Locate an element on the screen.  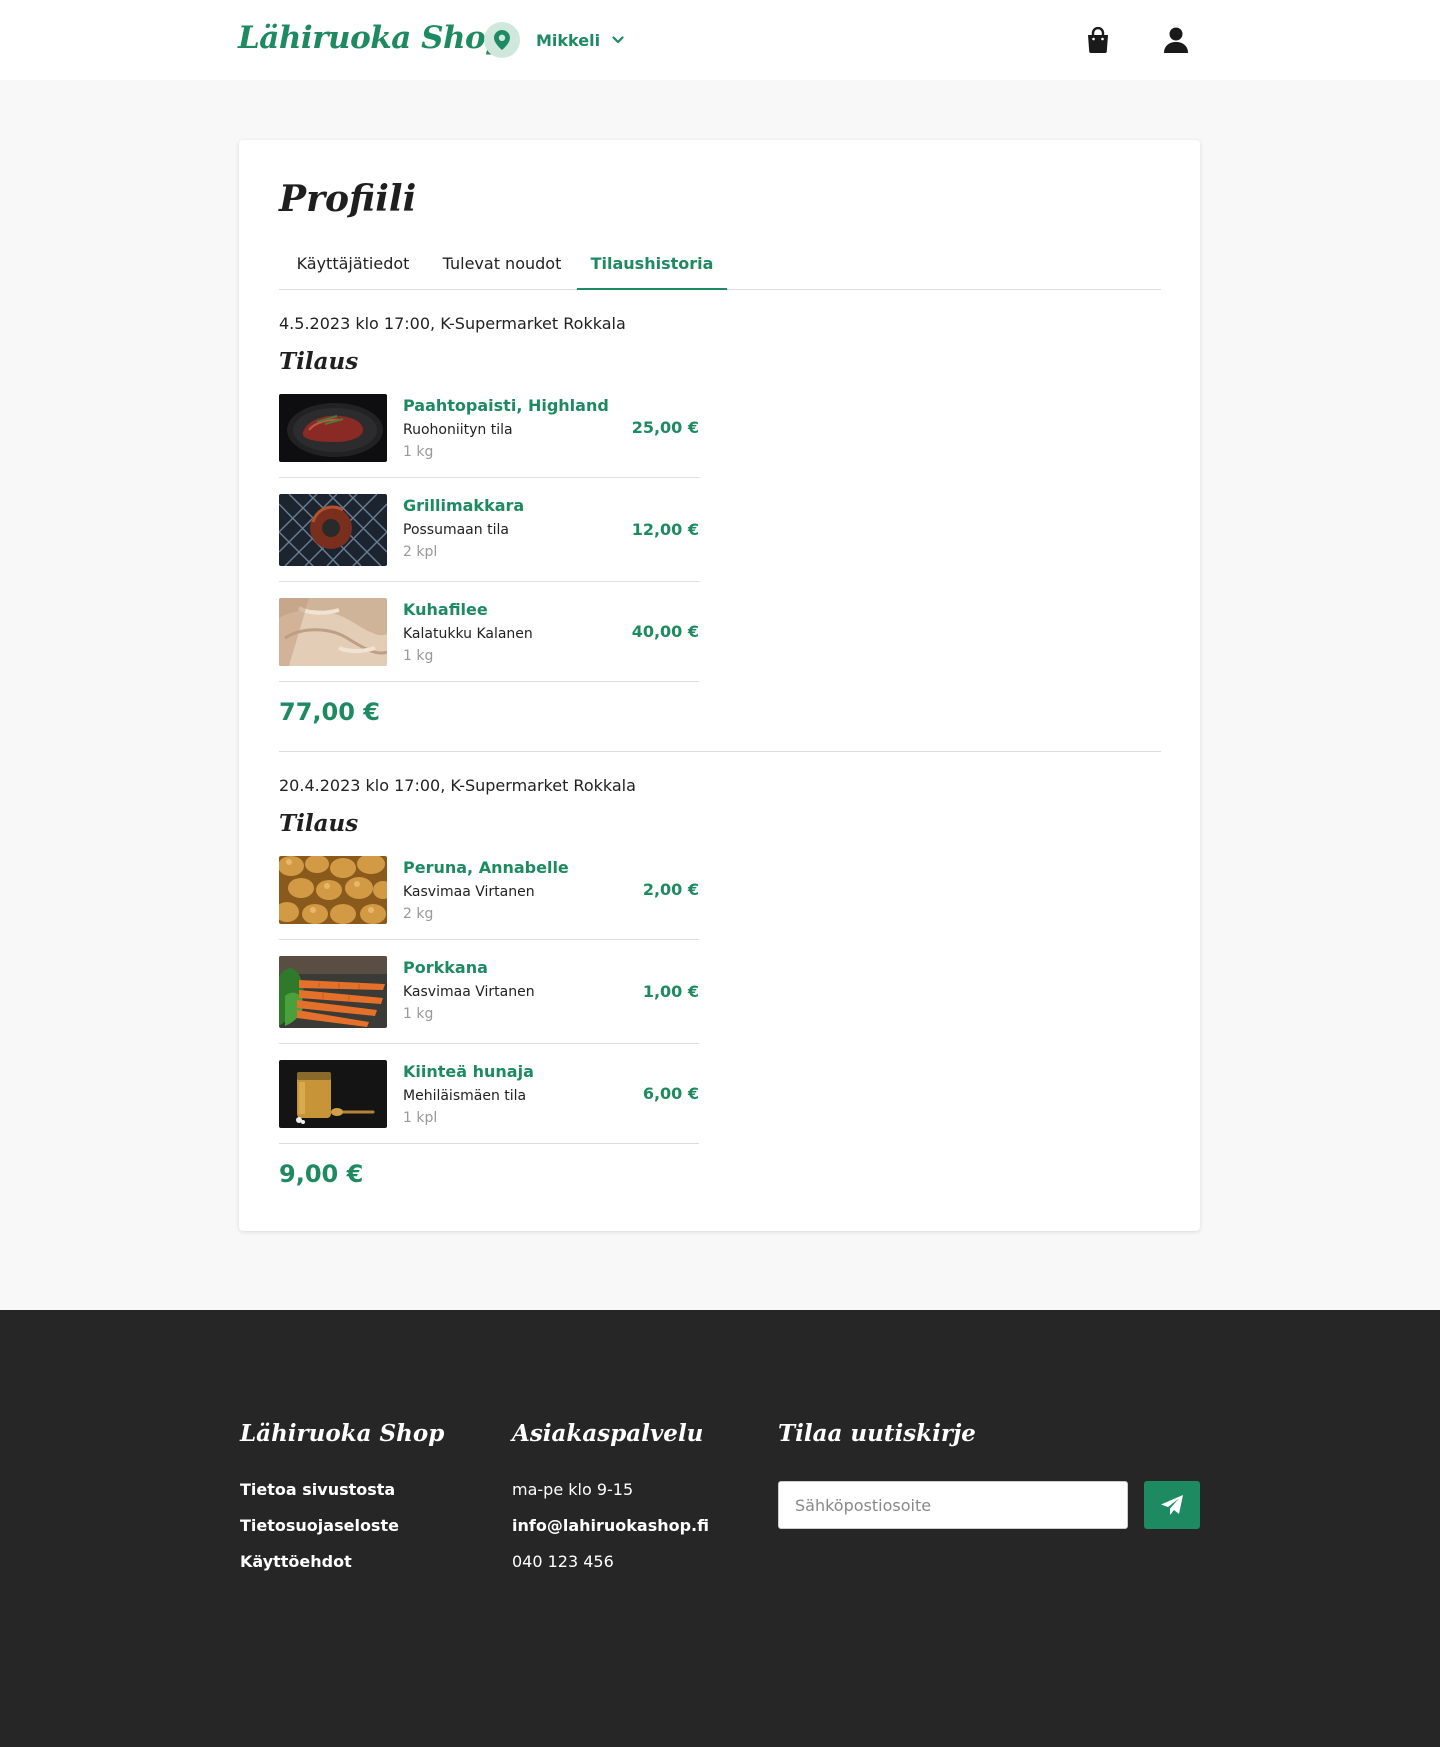
newsletter-submit-button is located at coordinates (1172, 1505).